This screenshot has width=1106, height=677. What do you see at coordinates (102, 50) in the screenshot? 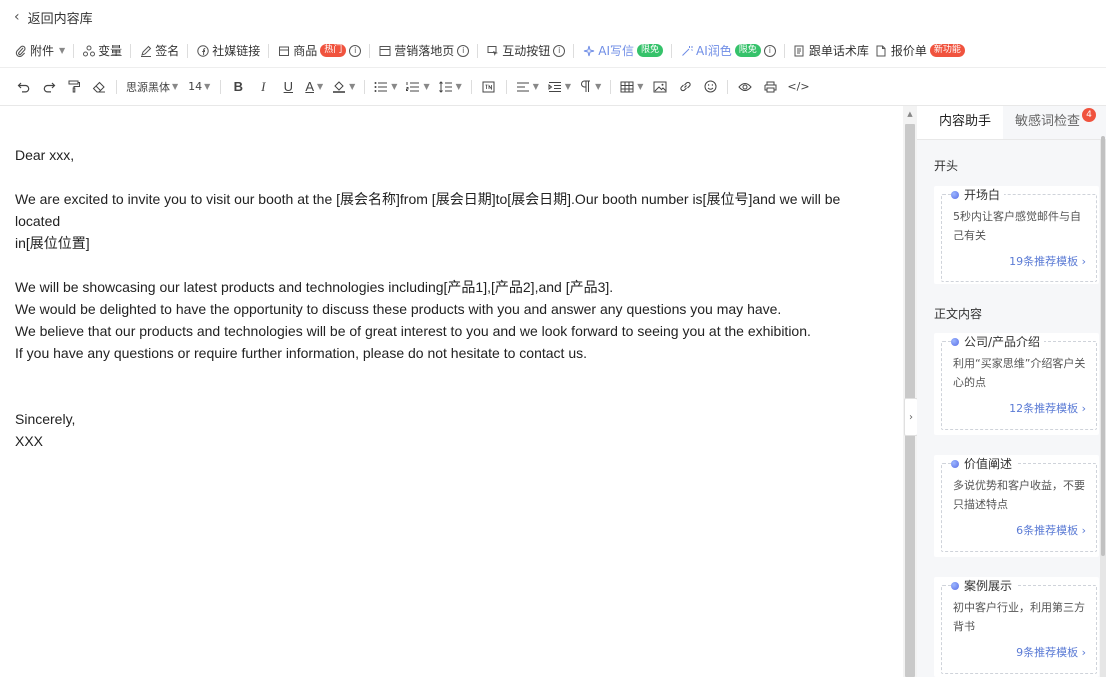
I see `variable-button: 变量` at bounding box center [102, 50].